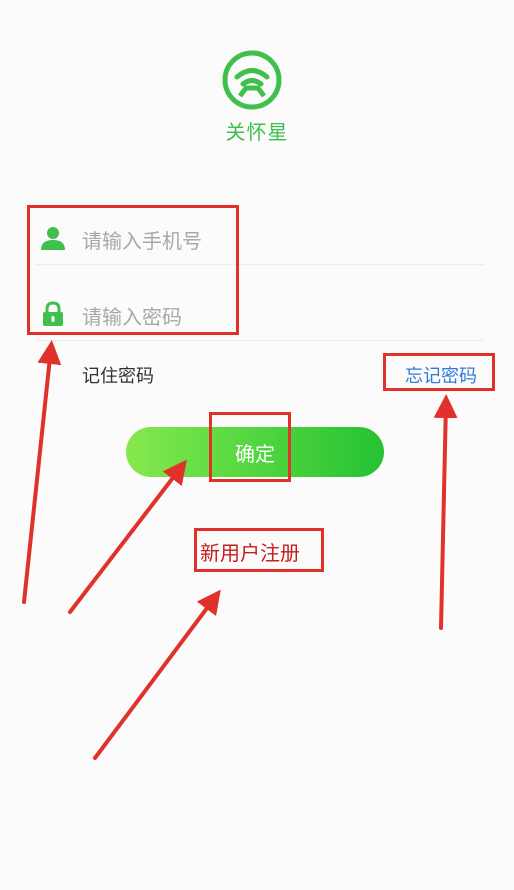 This screenshot has height=890, width=514. What do you see at coordinates (439, 372) in the screenshot?
I see `annotation-box-forgot-password` at bounding box center [439, 372].